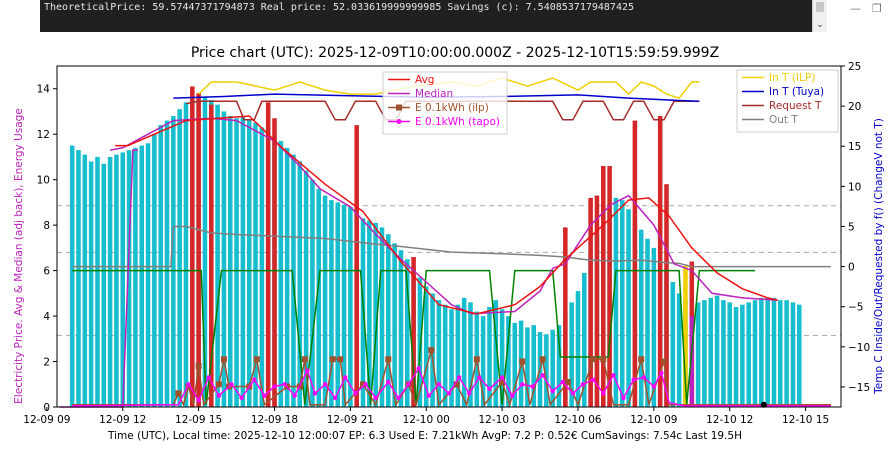  I want to click on legend-right-label: Out T, so click(783, 120).